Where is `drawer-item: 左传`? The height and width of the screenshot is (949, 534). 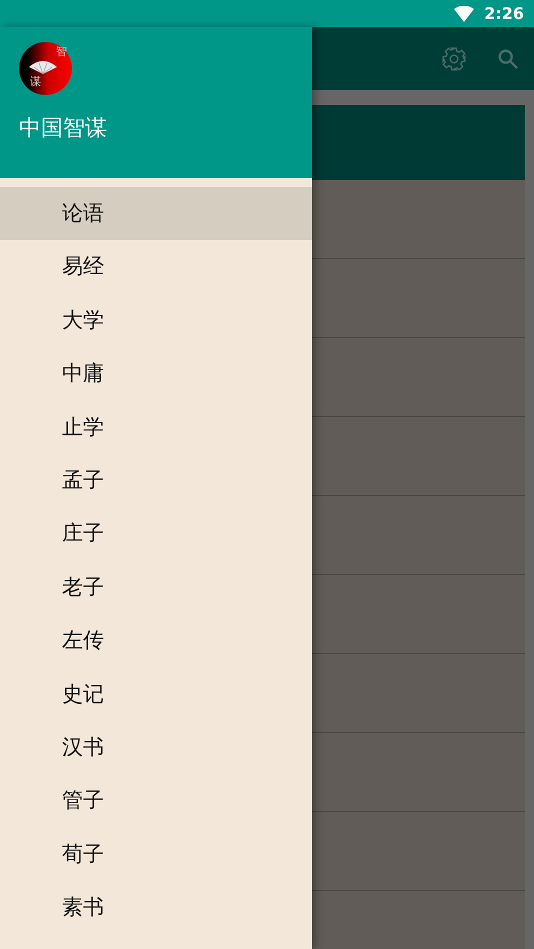 drawer-item: 左传 is located at coordinates (156, 641).